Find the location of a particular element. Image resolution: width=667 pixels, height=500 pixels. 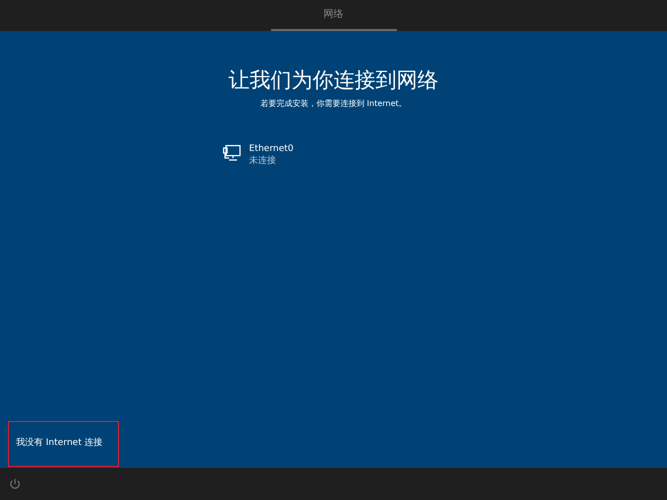

network-item: Ethernet0 未连接 is located at coordinates (445, 155).